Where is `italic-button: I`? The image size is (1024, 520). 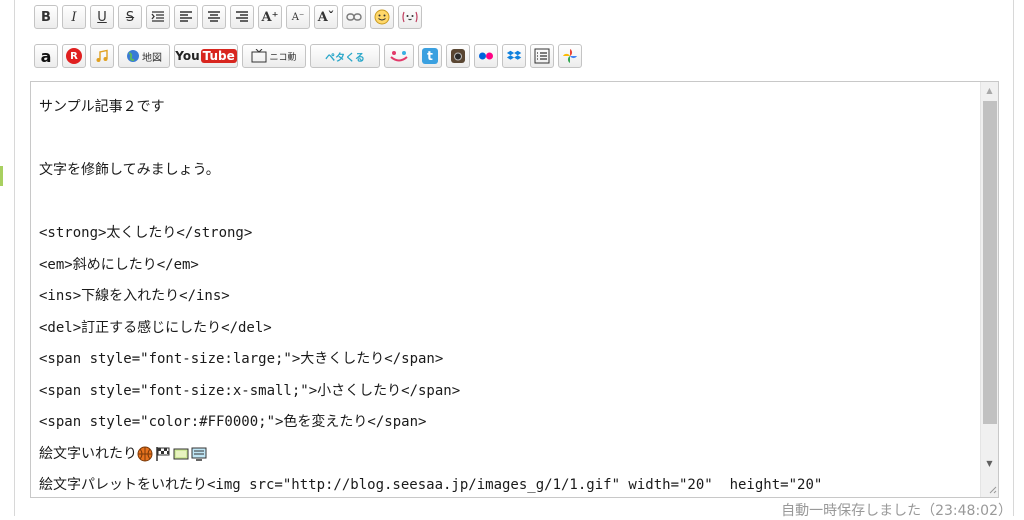 italic-button: I is located at coordinates (74, 17).